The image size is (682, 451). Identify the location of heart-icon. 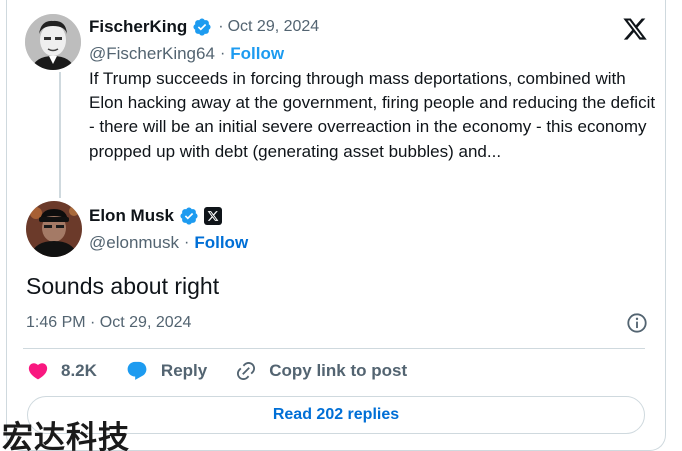
(38, 371).